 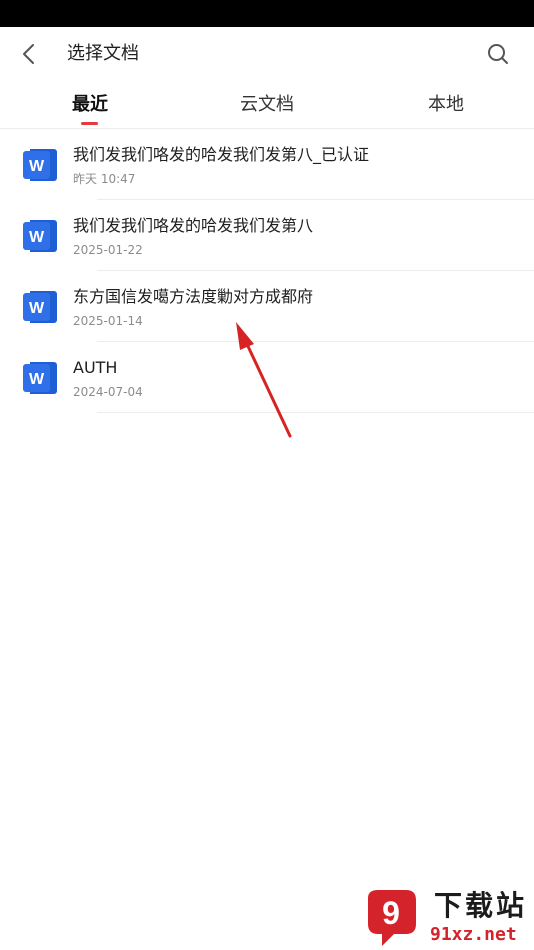 What do you see at coordinates (108, 250) in the screenshot?
I see `file-date: 2025-01-22` at bounding box center [108, 250].